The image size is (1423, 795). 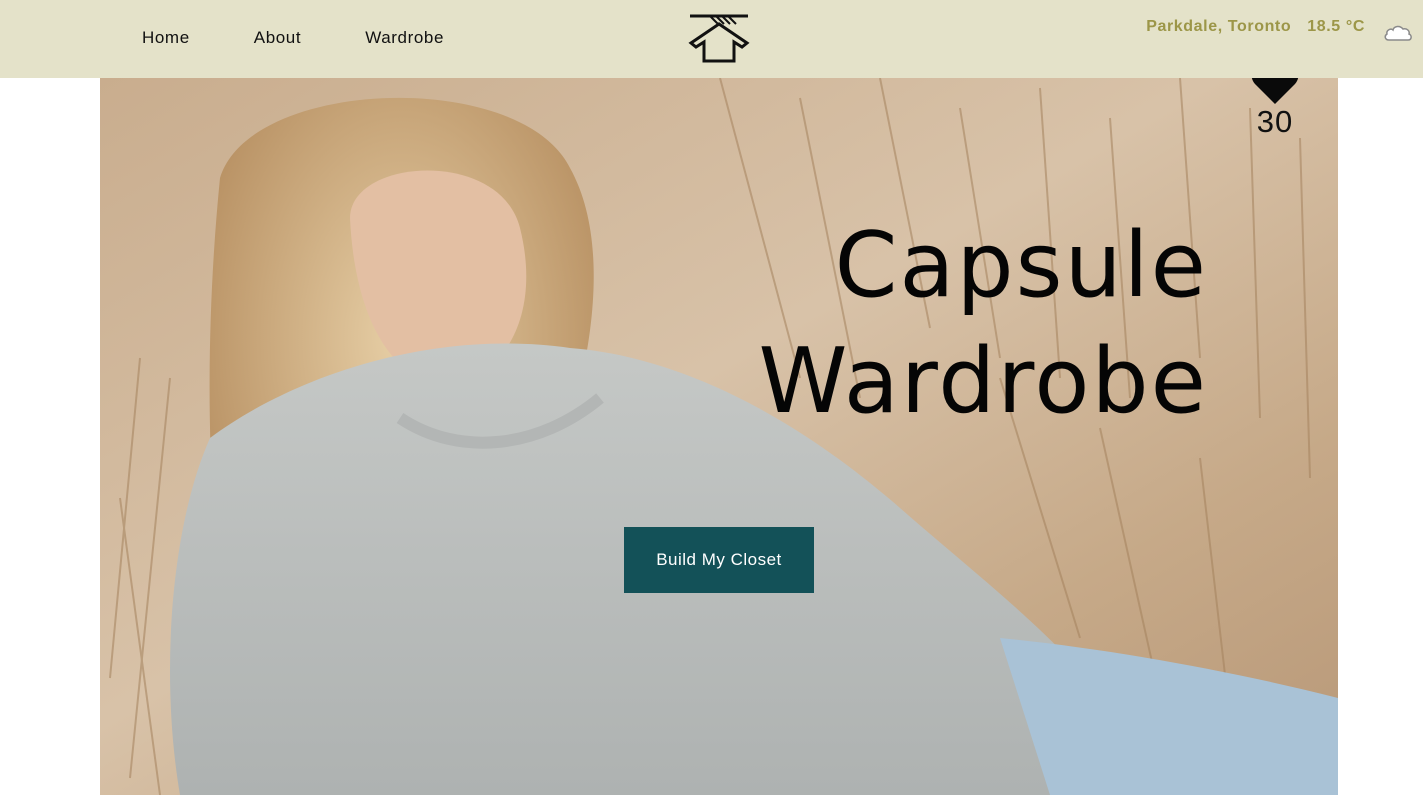 I want to click on hero-title-line-1: Capsule, so click(x=1021, y=265).